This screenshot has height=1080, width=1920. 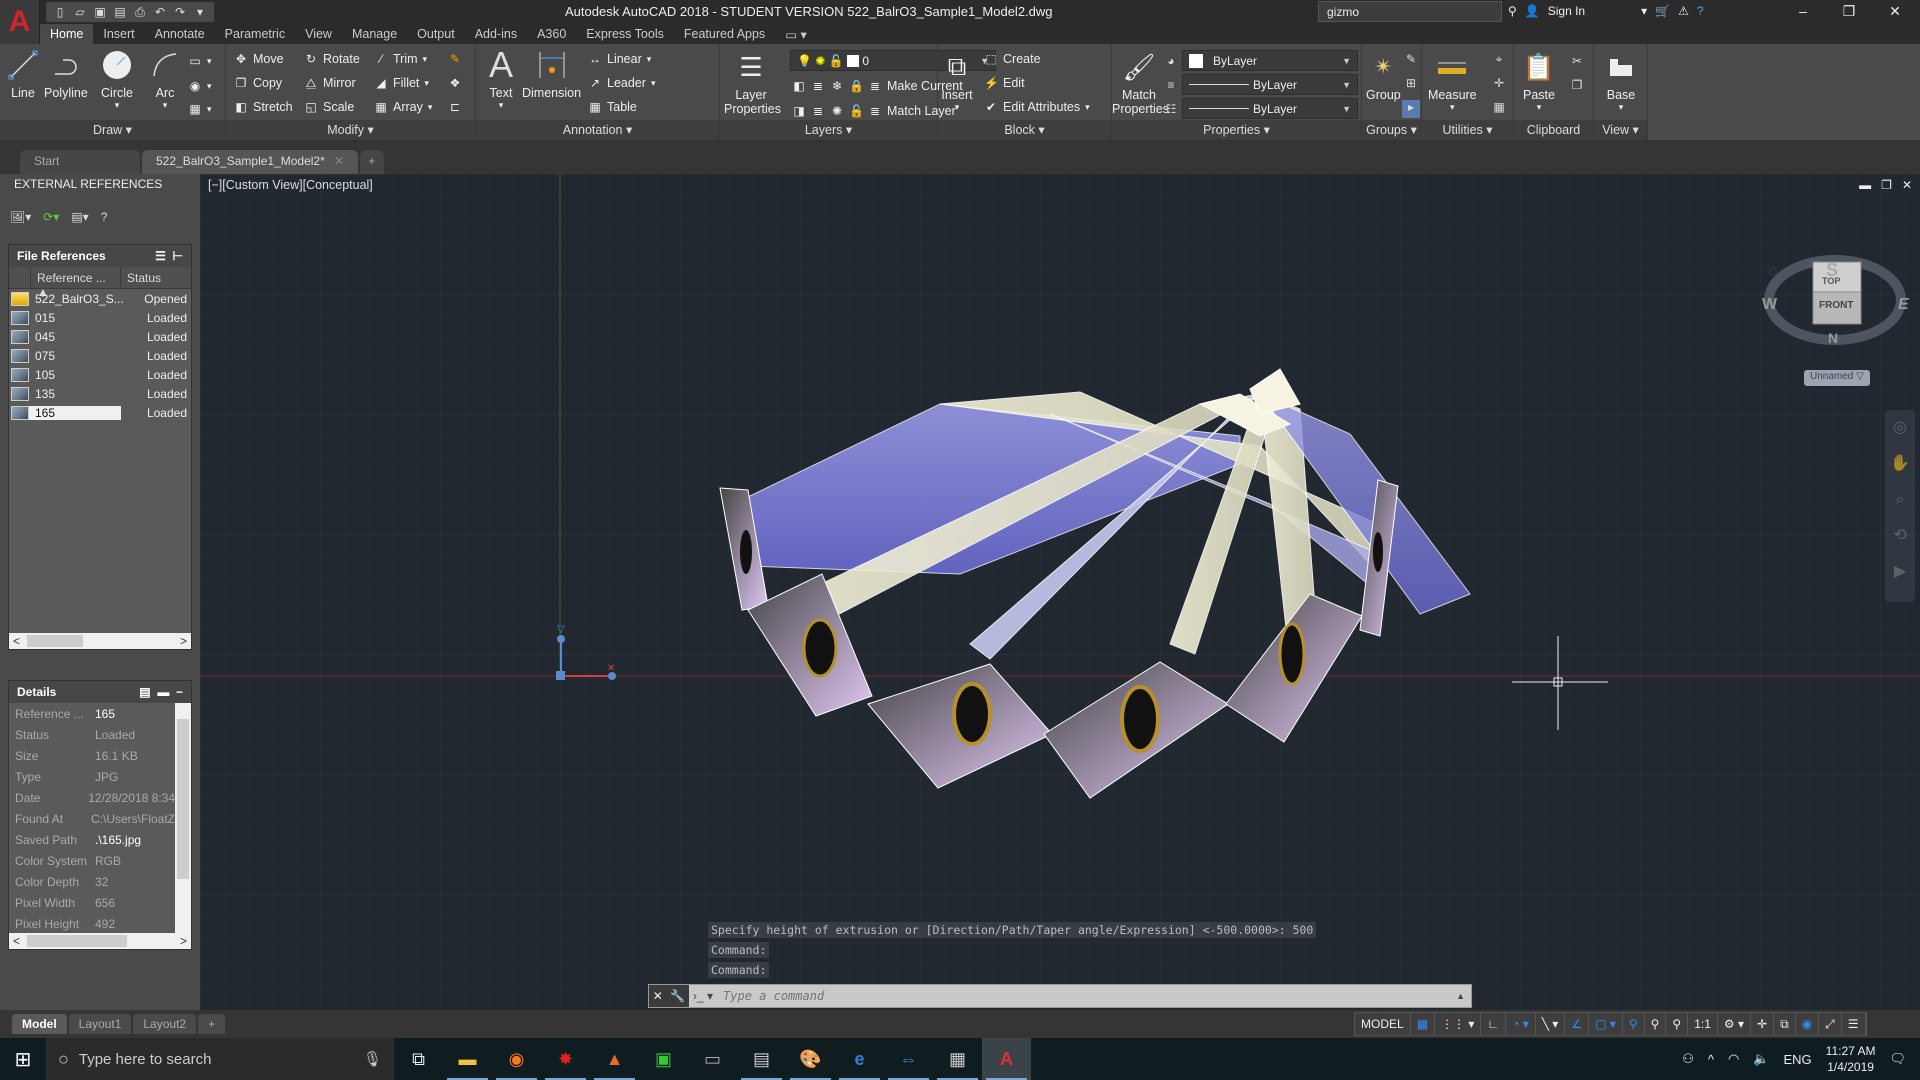 What do you see at coordinates (1895, 12) in the screenshot?
I see `close-button: ✕` at bounding box center [1895, 12].